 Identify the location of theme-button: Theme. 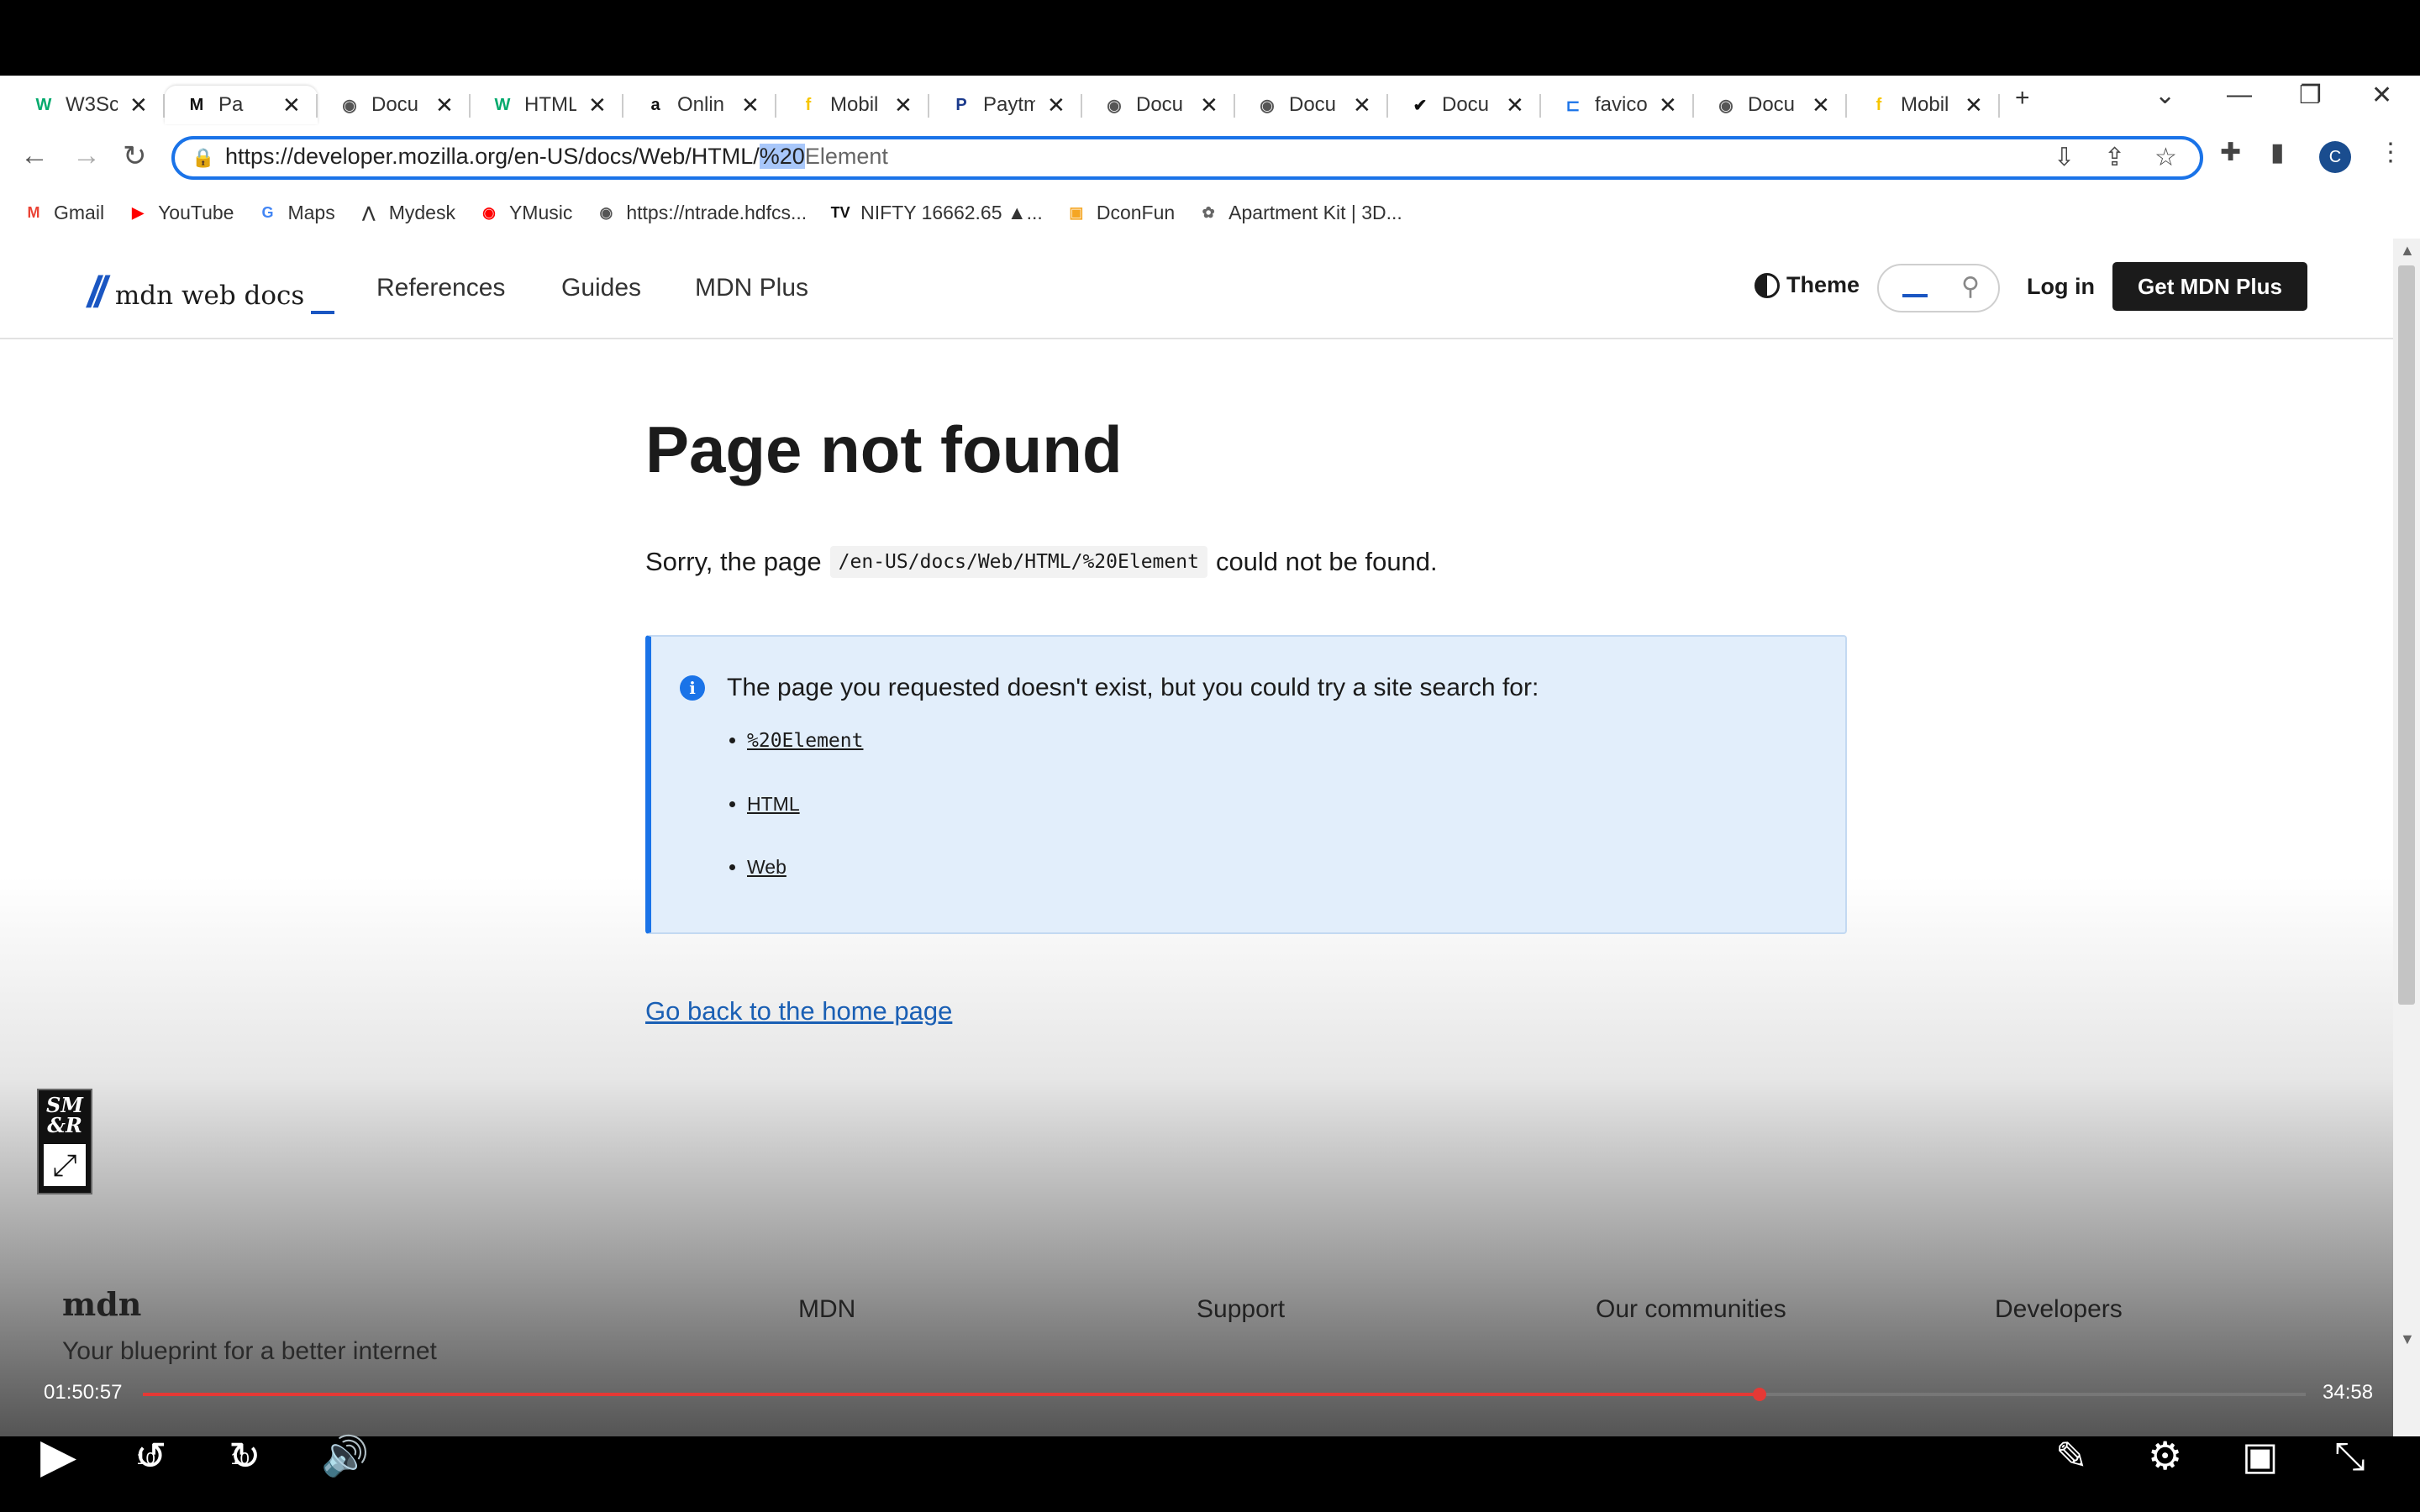
(1807, 285).